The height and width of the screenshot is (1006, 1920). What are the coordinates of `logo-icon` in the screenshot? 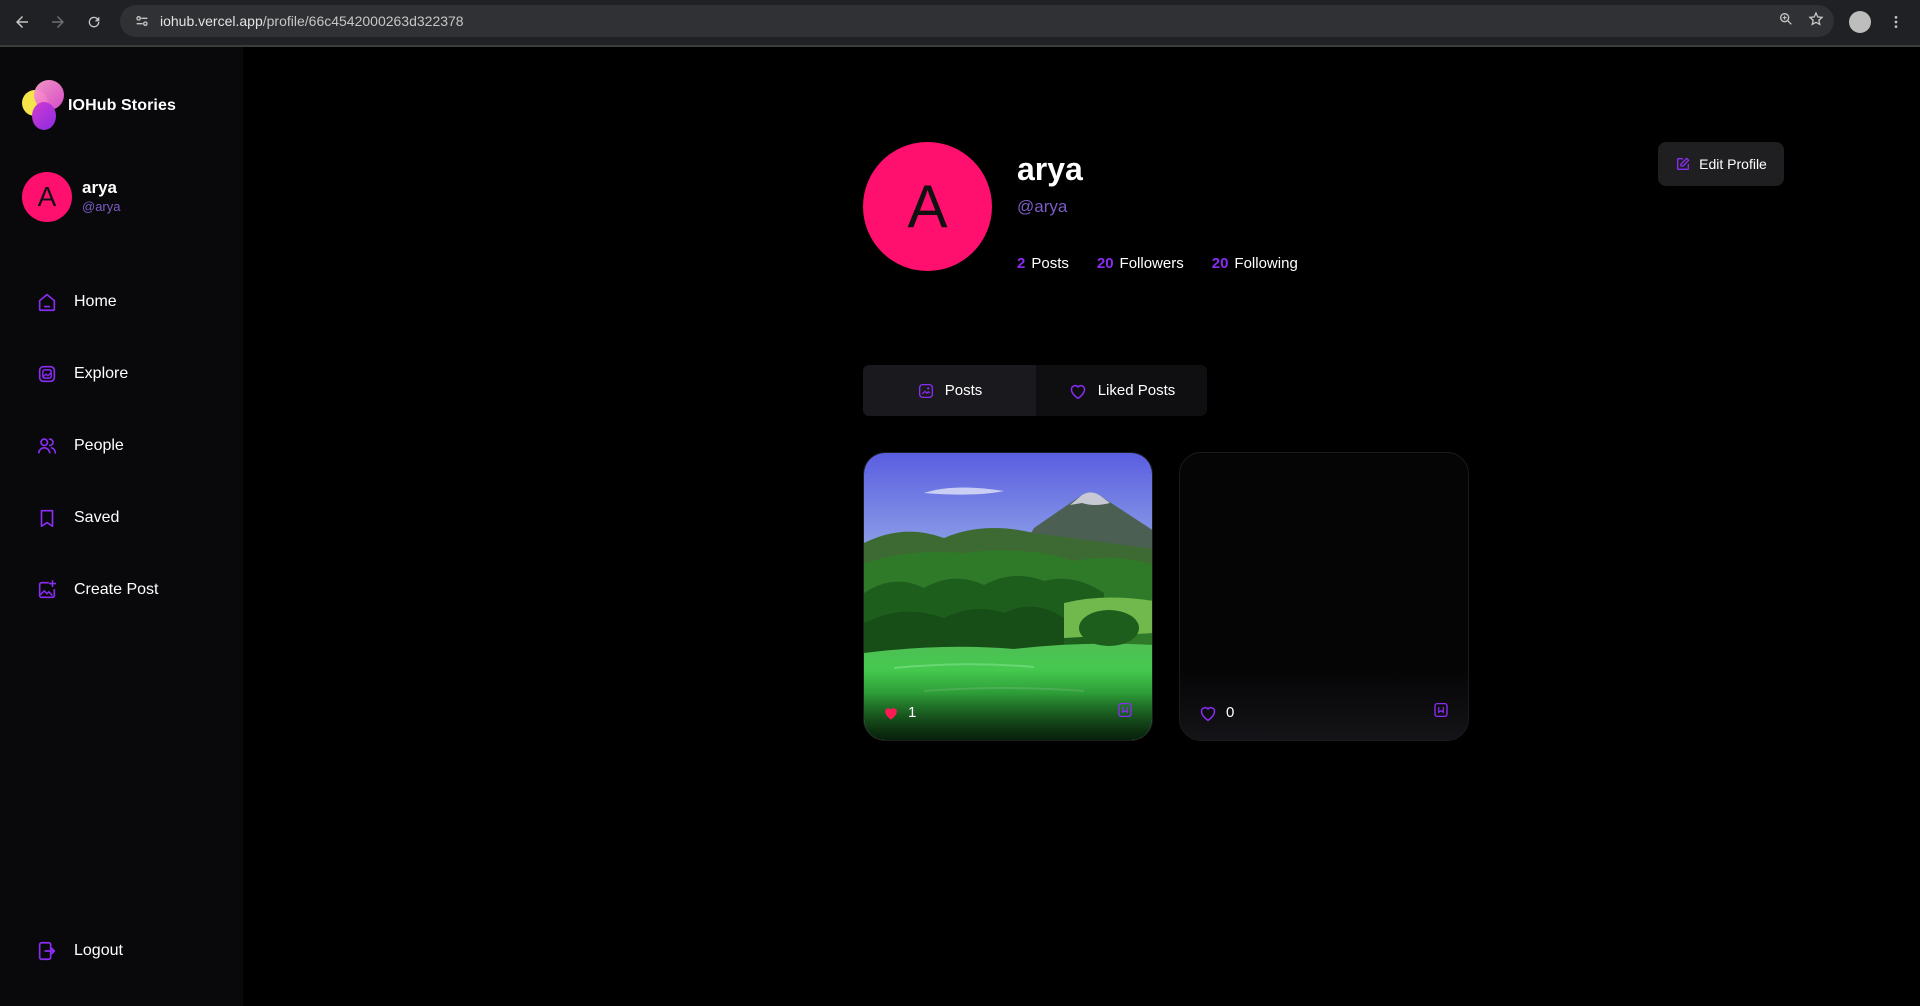 It's located at (45, 106).